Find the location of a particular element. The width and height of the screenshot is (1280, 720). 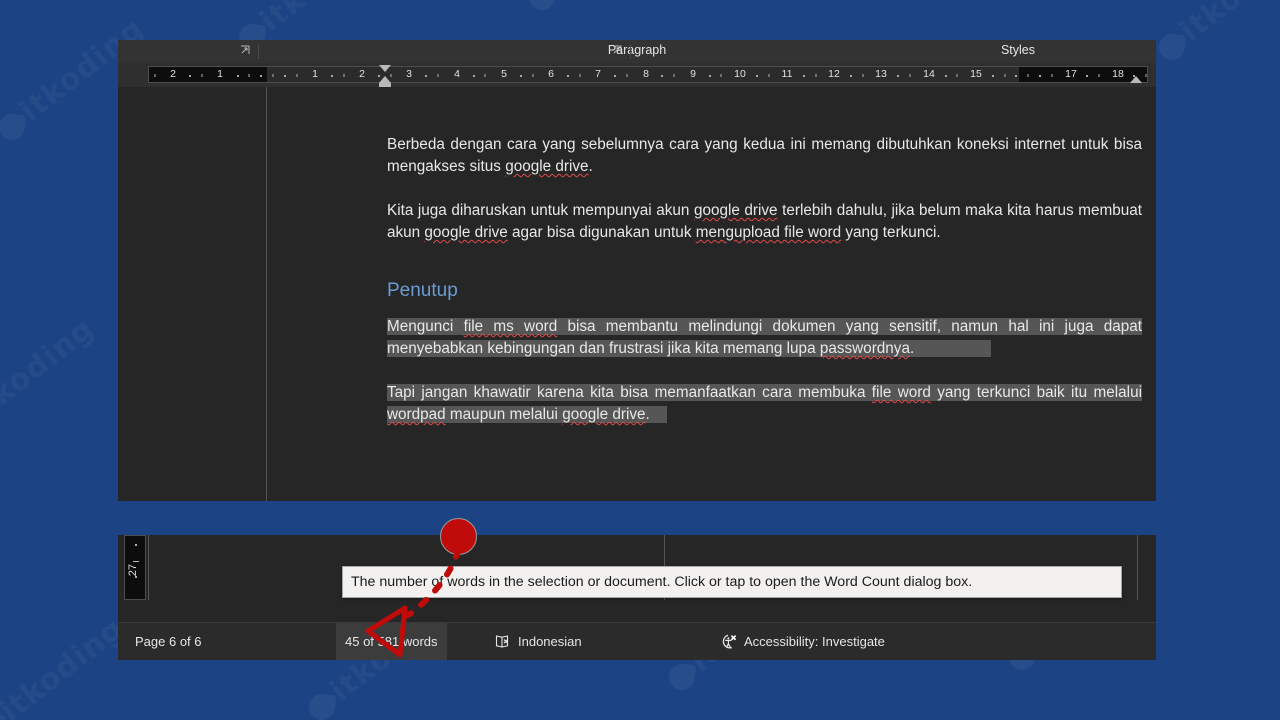

ruler-number: 13 is located at coordinates (881, 74).